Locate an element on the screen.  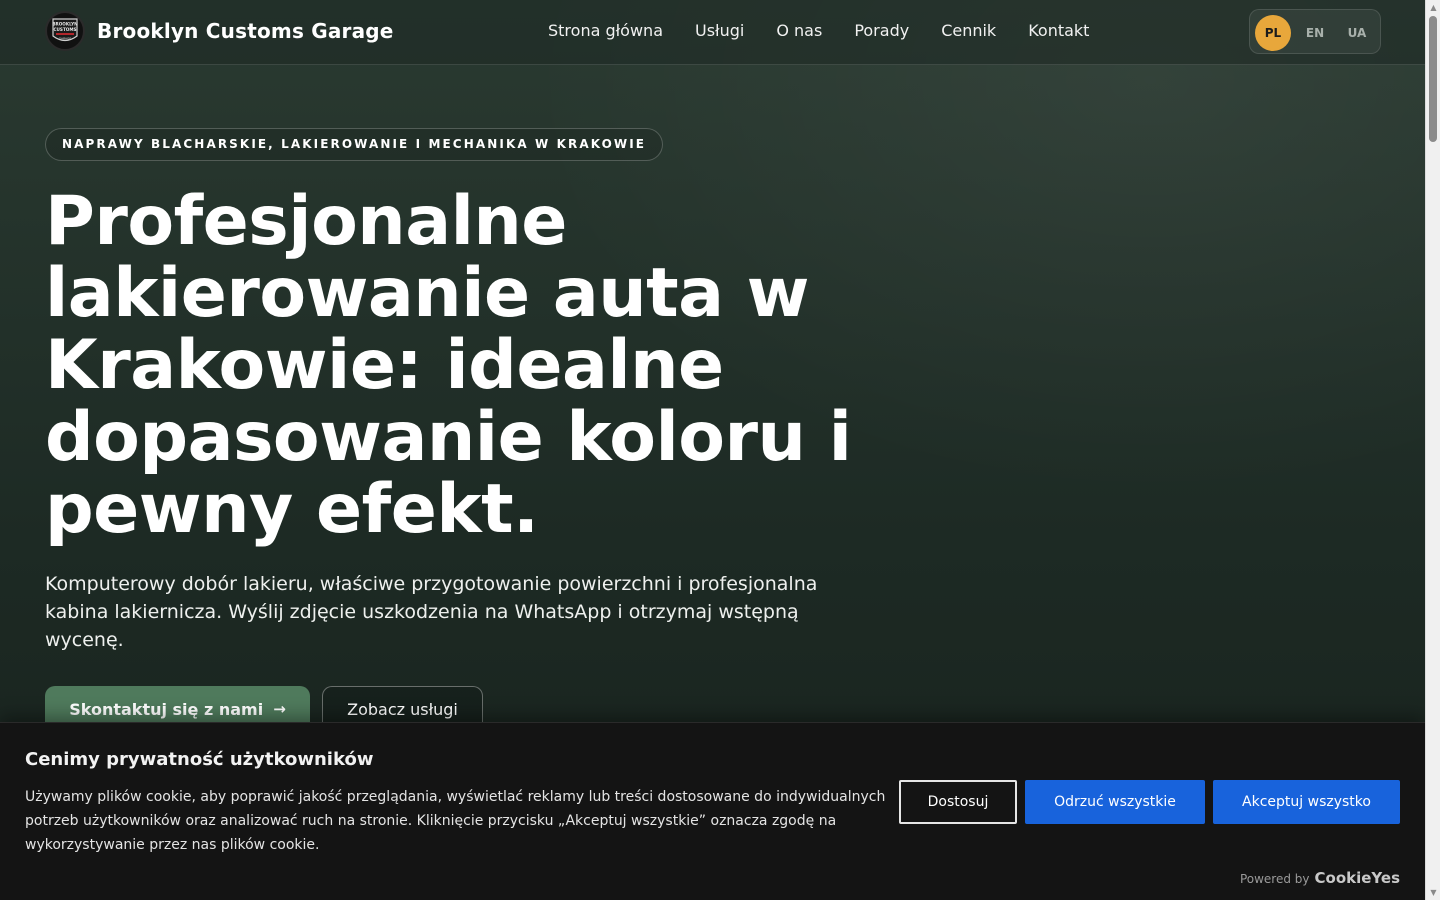
language-switcher: PL EN UA is located at coordinates (1315, 31).